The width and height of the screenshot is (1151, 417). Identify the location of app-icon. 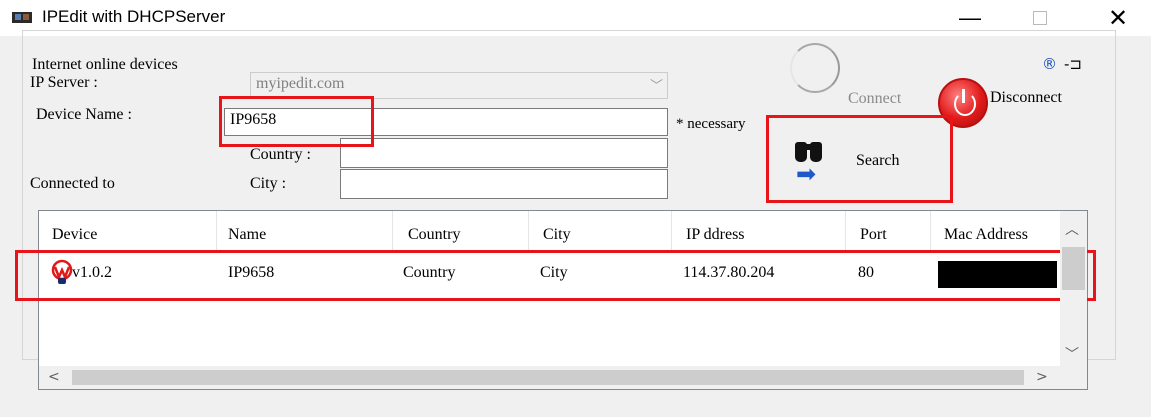
(22, 17).